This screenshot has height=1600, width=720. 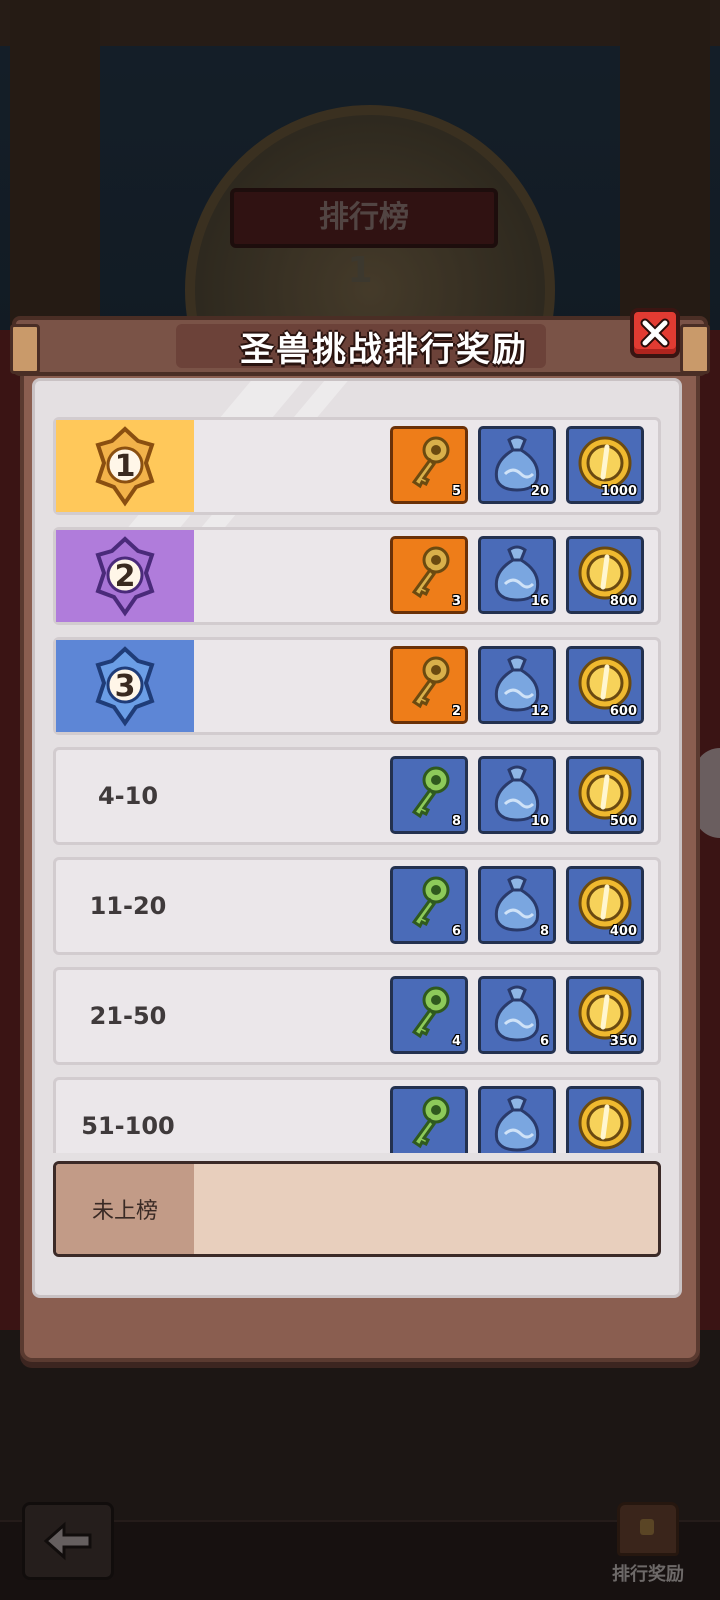 I want to click on reward-count: 2, so click(x=456, y=711).